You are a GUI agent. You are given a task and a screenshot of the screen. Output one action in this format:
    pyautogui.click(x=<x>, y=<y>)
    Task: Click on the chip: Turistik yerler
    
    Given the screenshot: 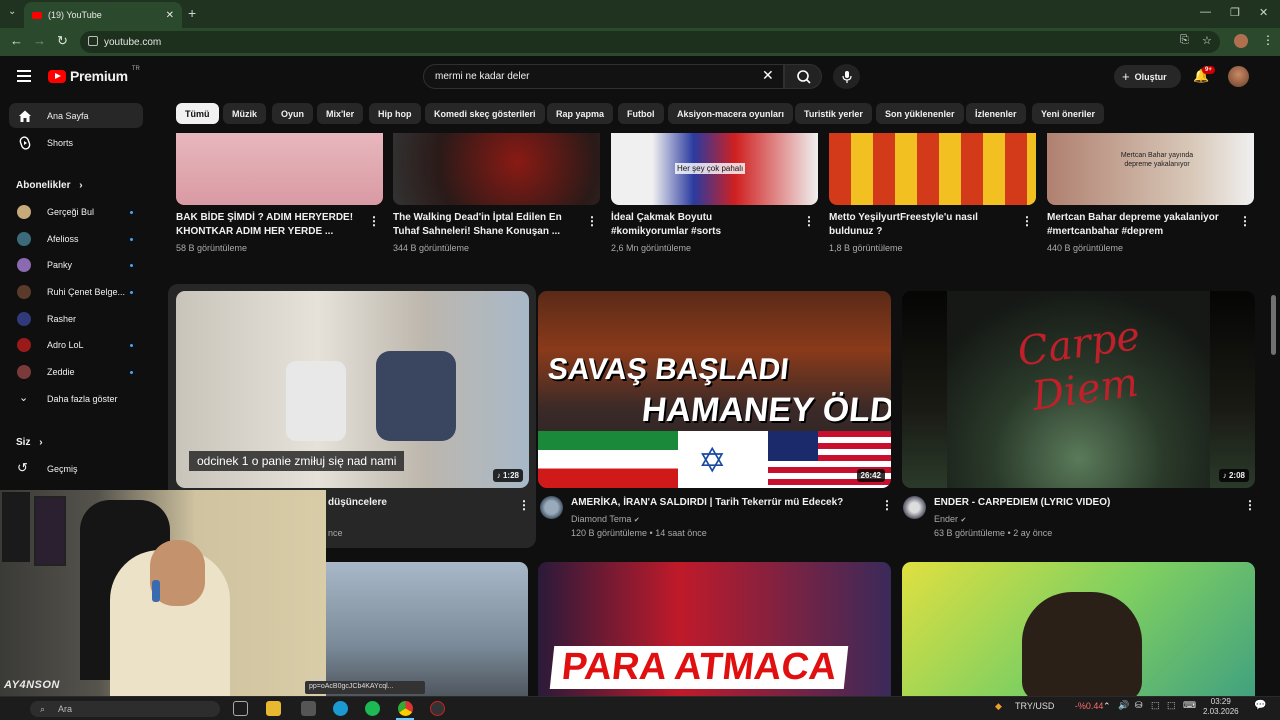 What is the action you would take?
    pyautogui.click(x=833, y=113)
    